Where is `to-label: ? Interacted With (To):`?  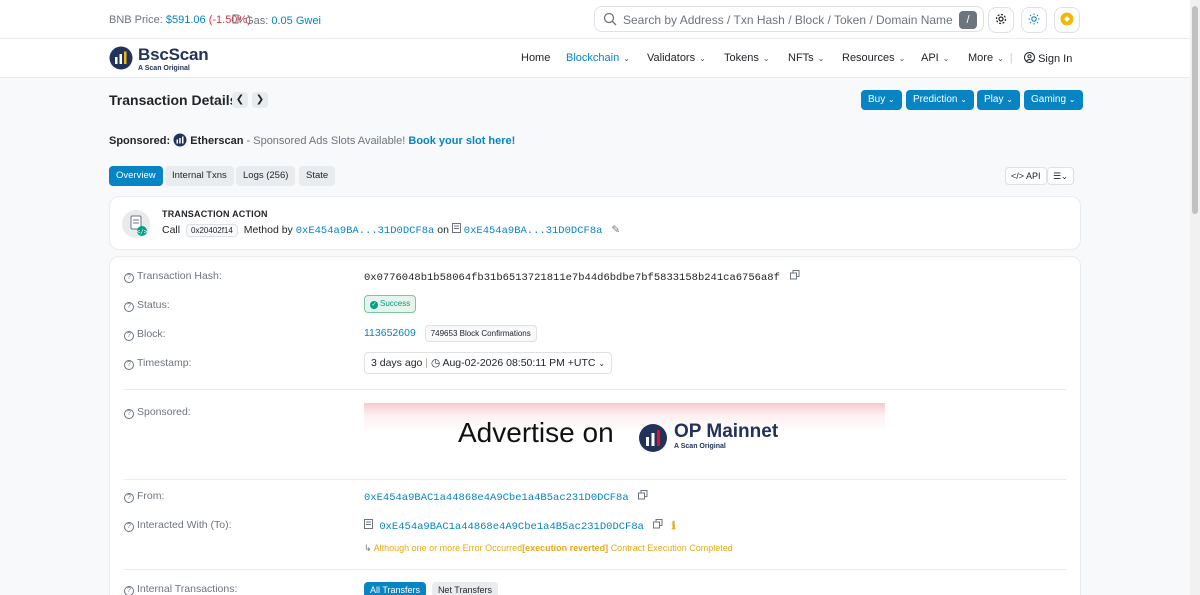
to-label: ? Interacted With (To): is located at coordinates (178, 525).